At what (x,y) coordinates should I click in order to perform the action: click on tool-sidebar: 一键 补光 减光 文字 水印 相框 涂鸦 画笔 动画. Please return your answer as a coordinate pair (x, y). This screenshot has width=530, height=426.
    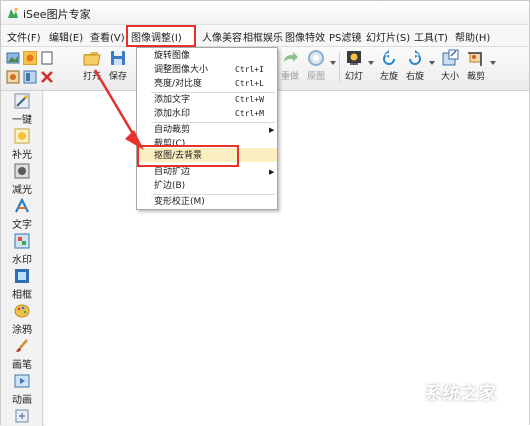
    Looking at the image, I should click on (22, 258).